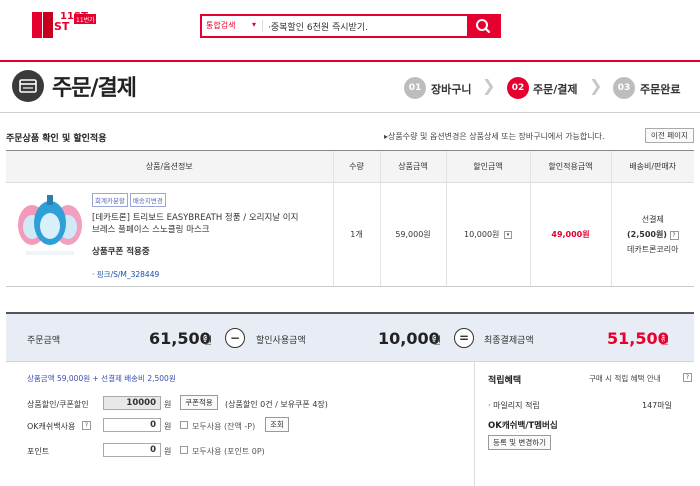 This screenshot has height=486, width=700. What do you see at coordinates (50, 225) in the screenshot?
I see `product-image` at bounding box center [50, 225].